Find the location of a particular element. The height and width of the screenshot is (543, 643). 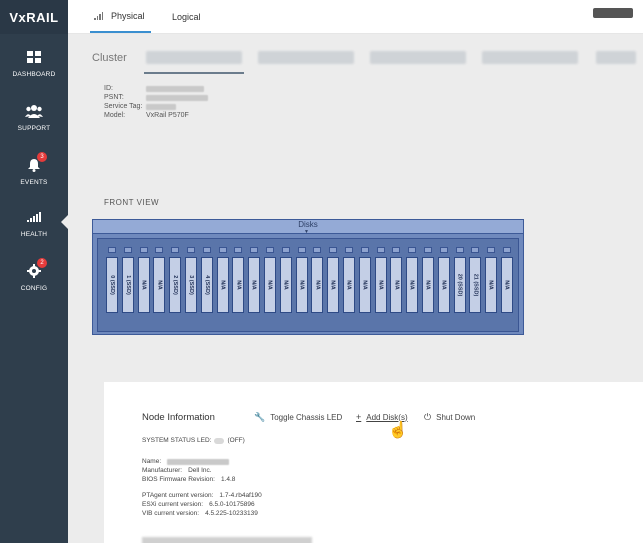

top-tab-bar: Physical Logical is located at coordinates (355, 17).